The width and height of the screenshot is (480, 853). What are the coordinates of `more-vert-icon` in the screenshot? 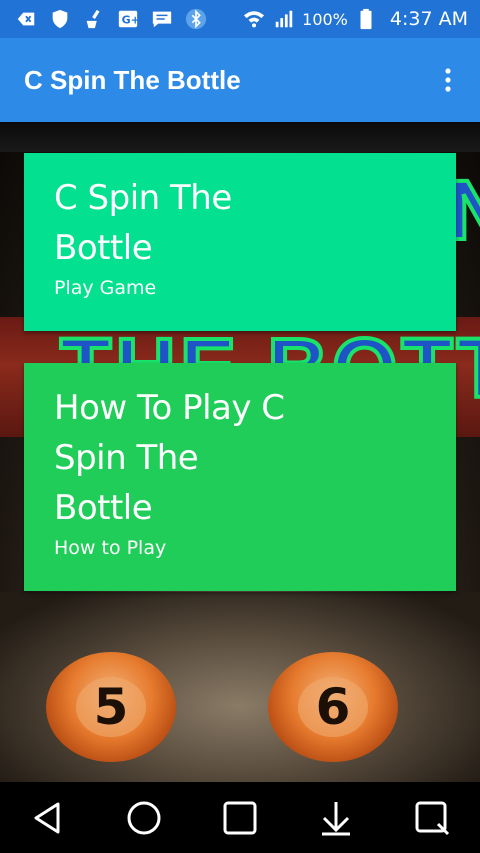 It's located at (448, 80).